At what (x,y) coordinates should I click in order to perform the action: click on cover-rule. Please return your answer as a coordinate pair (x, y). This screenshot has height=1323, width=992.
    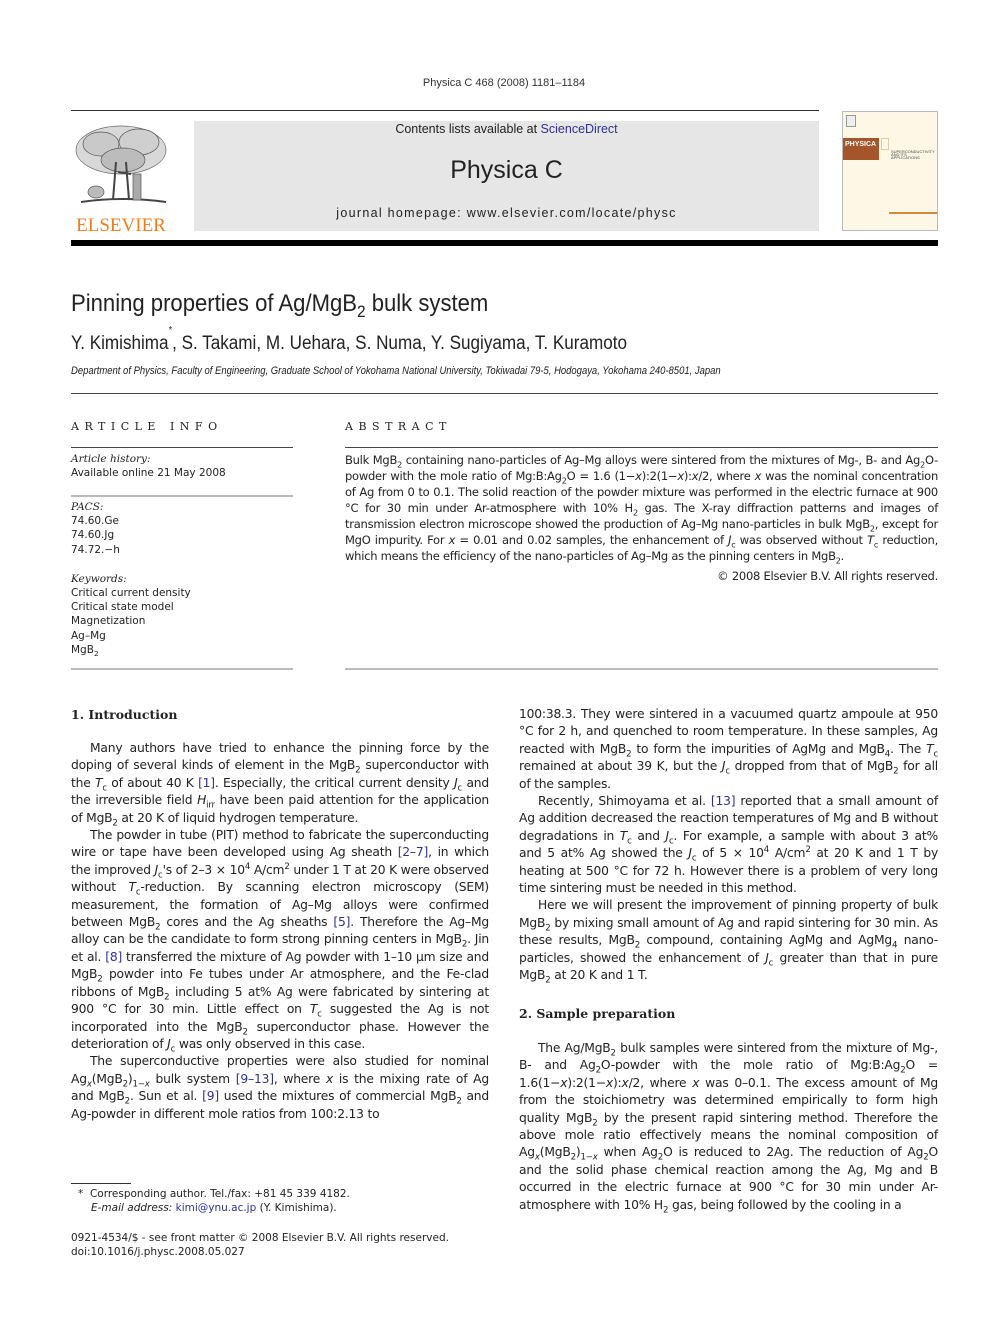
    Looking at the image, I should click on (913, 213).